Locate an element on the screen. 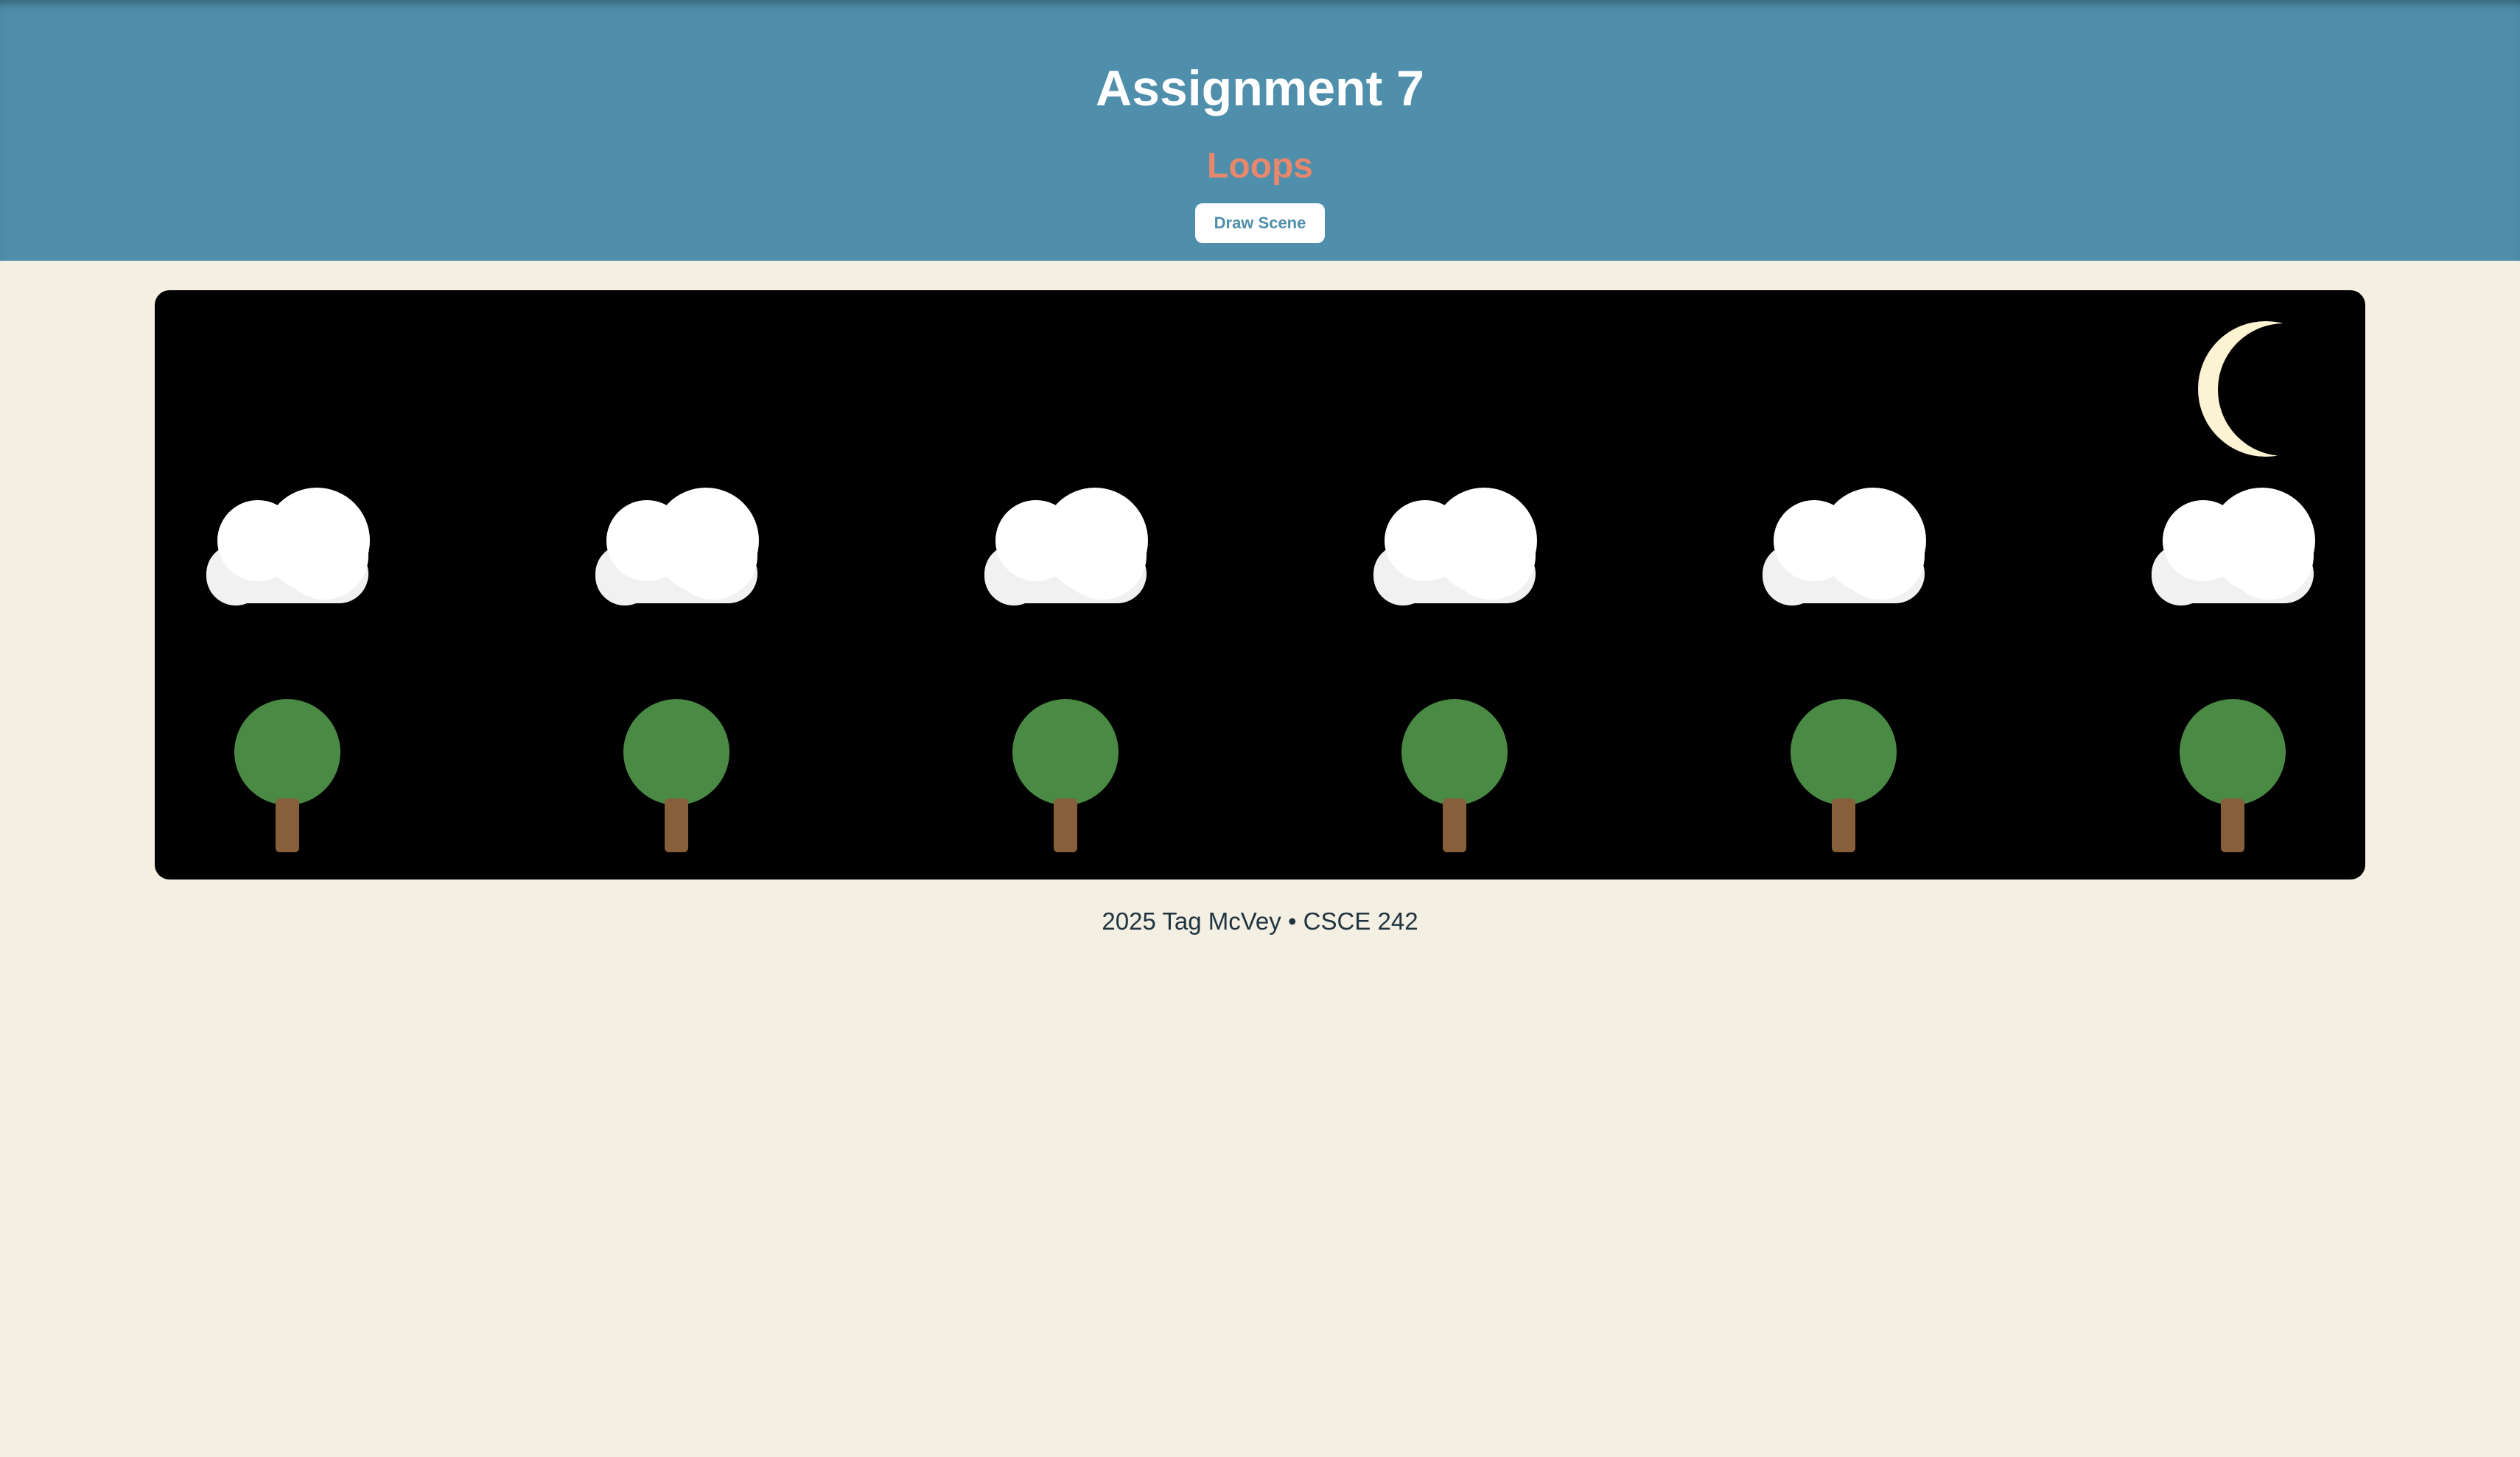 The width and height of the screenshot is (2520, 1457). page-subtitle: Loops is located at coordinates (1260, 166).